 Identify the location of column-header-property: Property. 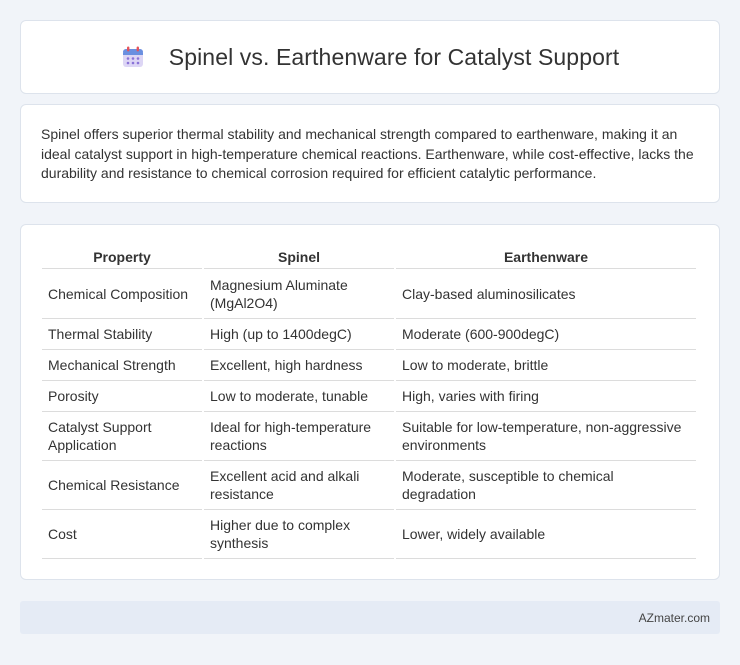
(122, 257).